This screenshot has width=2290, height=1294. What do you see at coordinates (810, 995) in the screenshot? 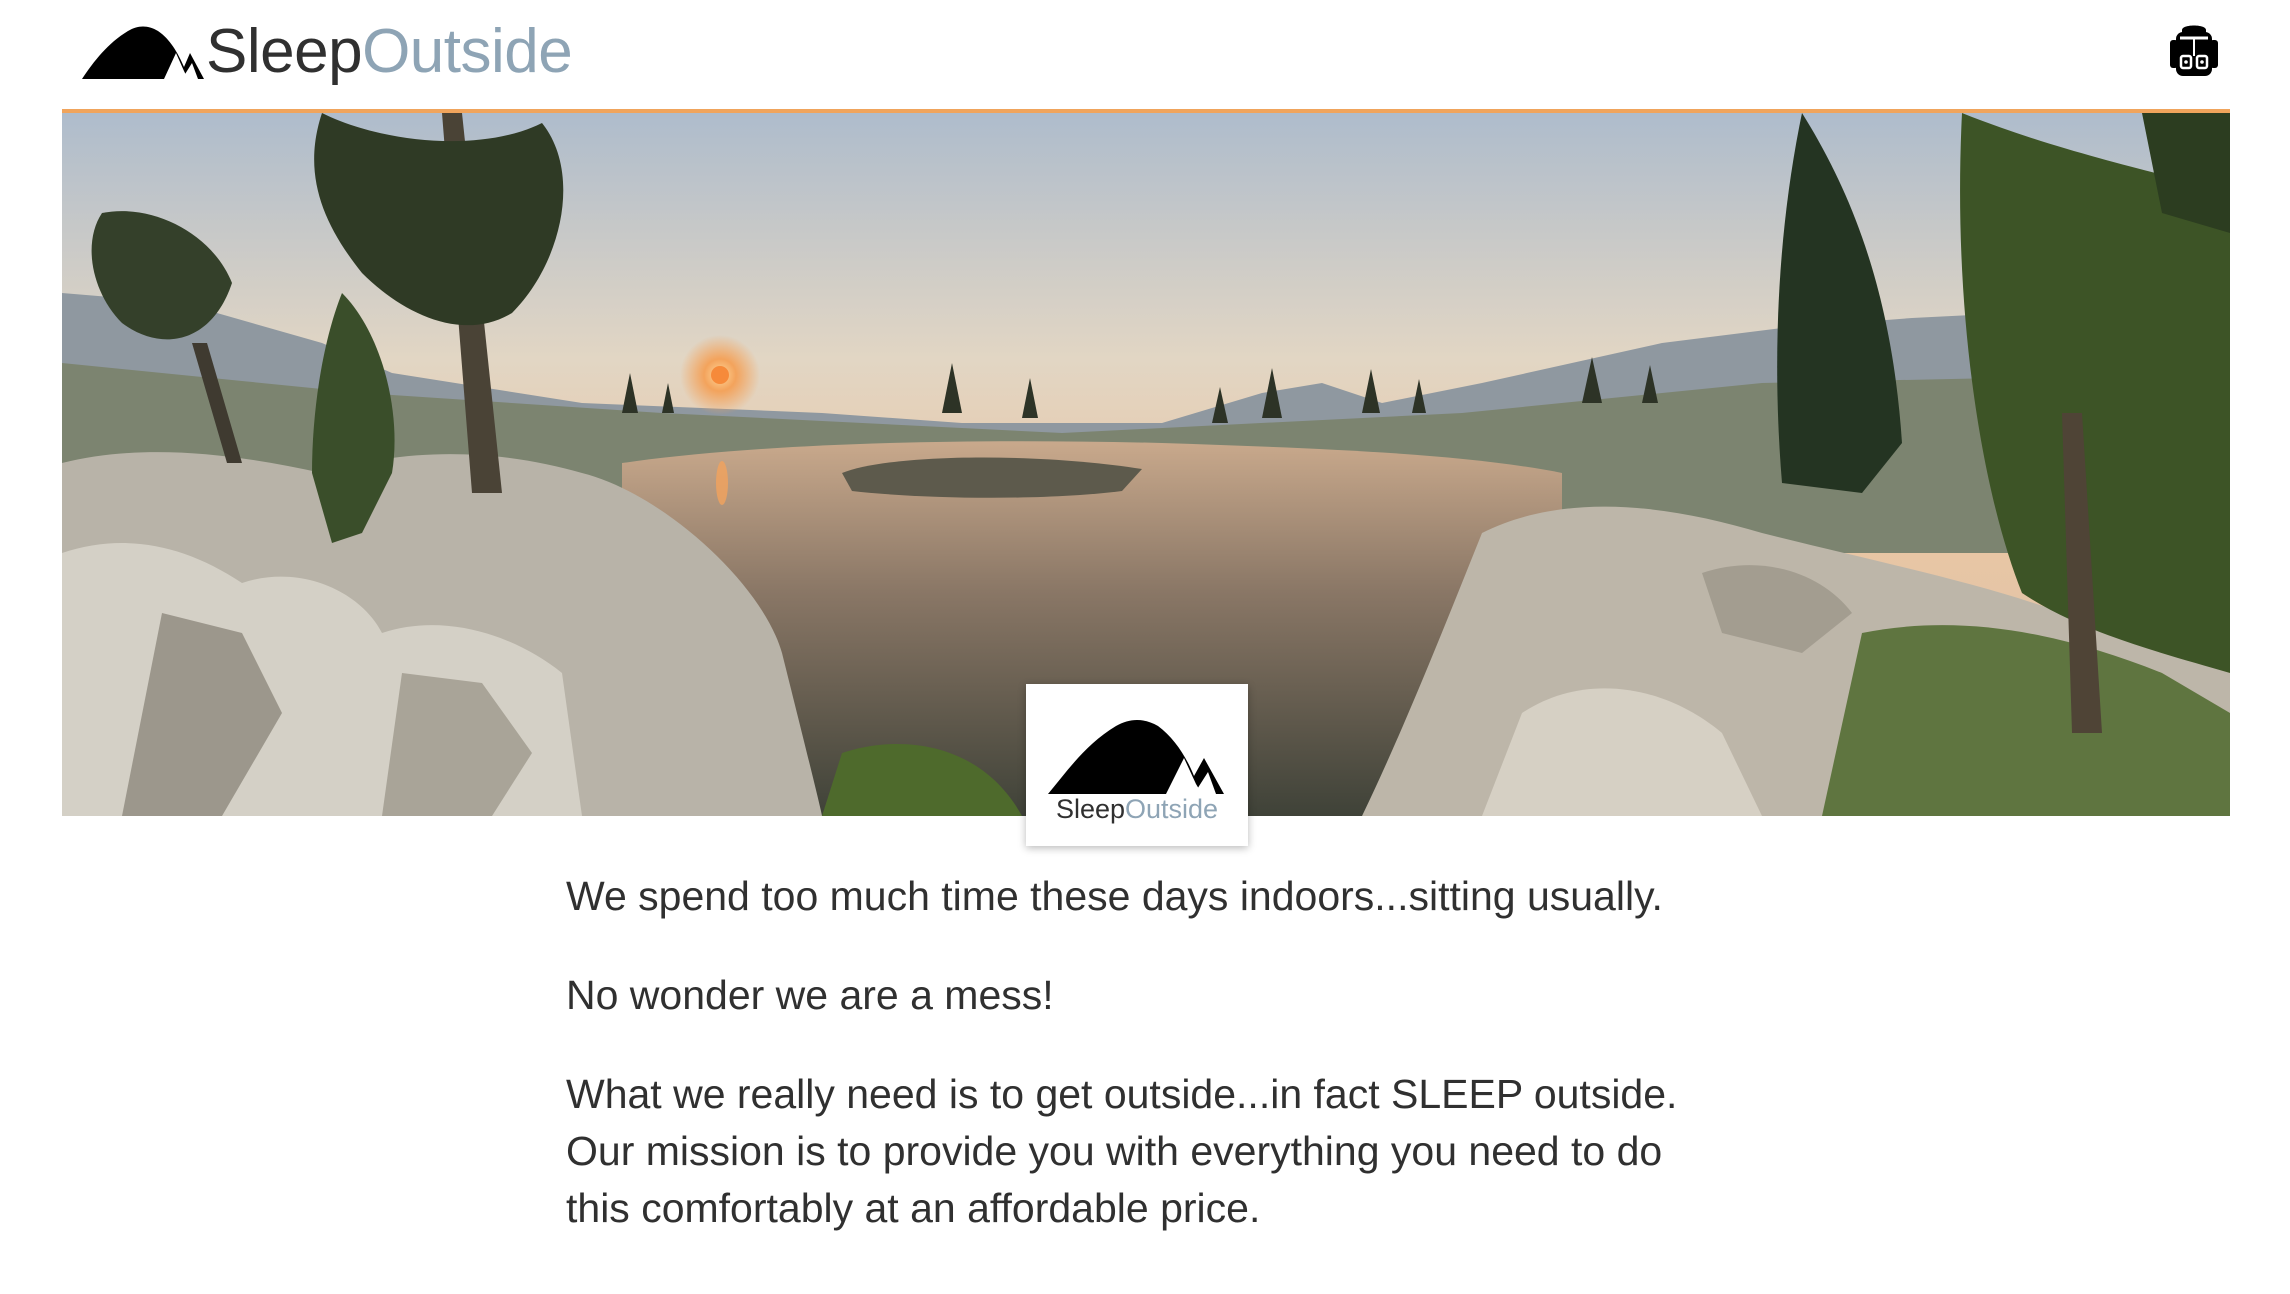
I see `mission-paragraph-2: No wonder we are a mess!` at bounding box center [810, 995].